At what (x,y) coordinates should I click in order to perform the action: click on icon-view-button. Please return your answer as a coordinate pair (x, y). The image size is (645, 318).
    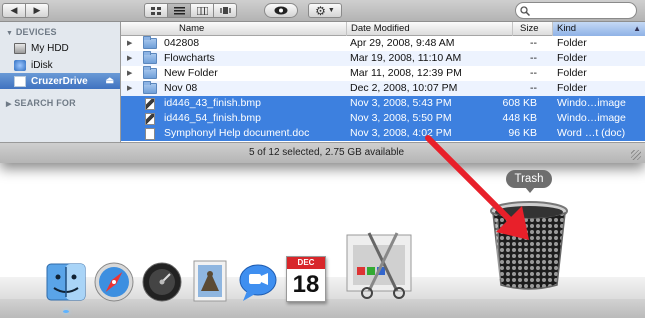
    Looking at the image, I should click on (156, 10).